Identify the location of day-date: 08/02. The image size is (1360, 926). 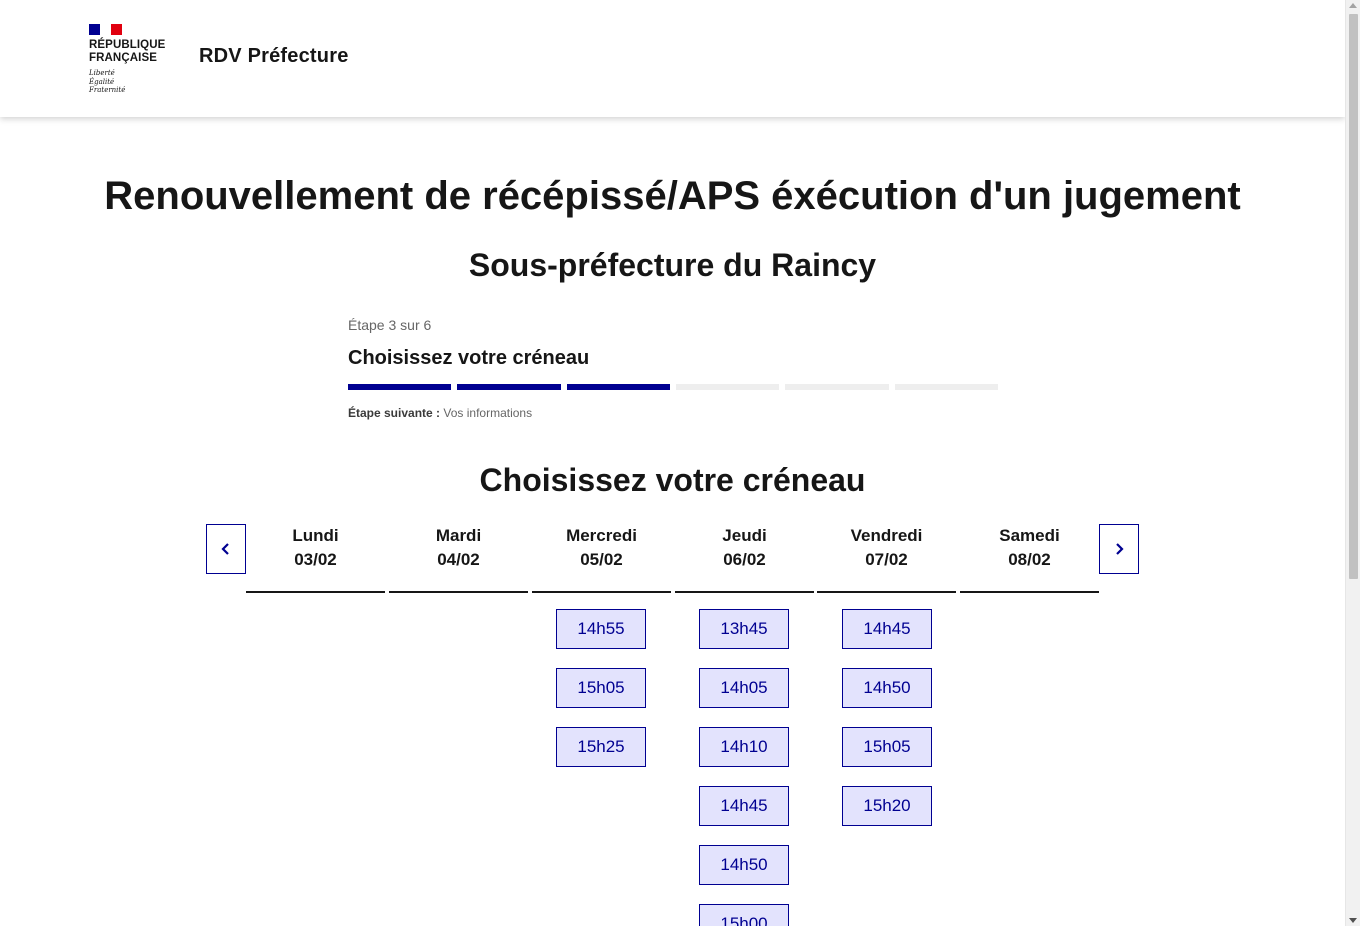
(1029, 559).